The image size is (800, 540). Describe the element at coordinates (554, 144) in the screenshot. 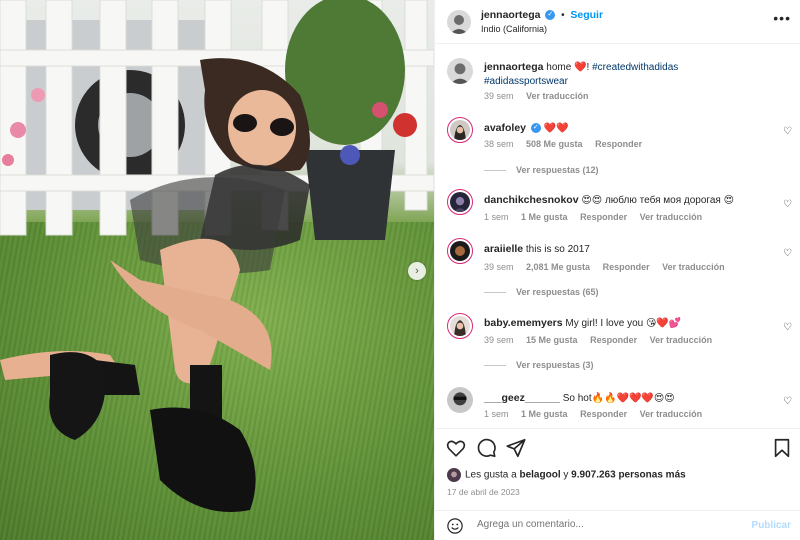

I see `comment-likes: 508 Me gusta` at that location.